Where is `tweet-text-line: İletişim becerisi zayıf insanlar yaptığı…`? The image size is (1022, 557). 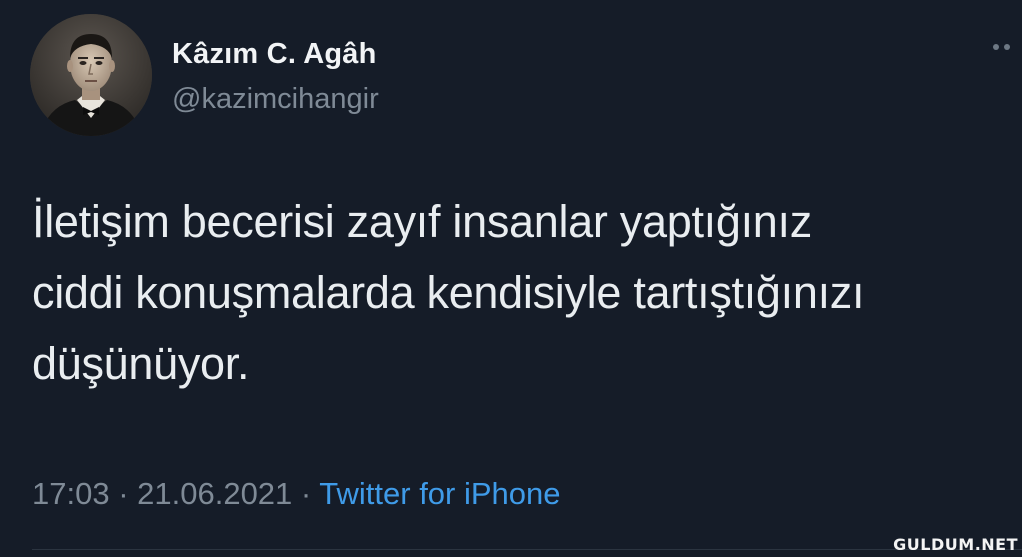 tweet-text-line: İletişim becerisi zayıf insanlar yaptığı… is located at coordinates (422, 221).